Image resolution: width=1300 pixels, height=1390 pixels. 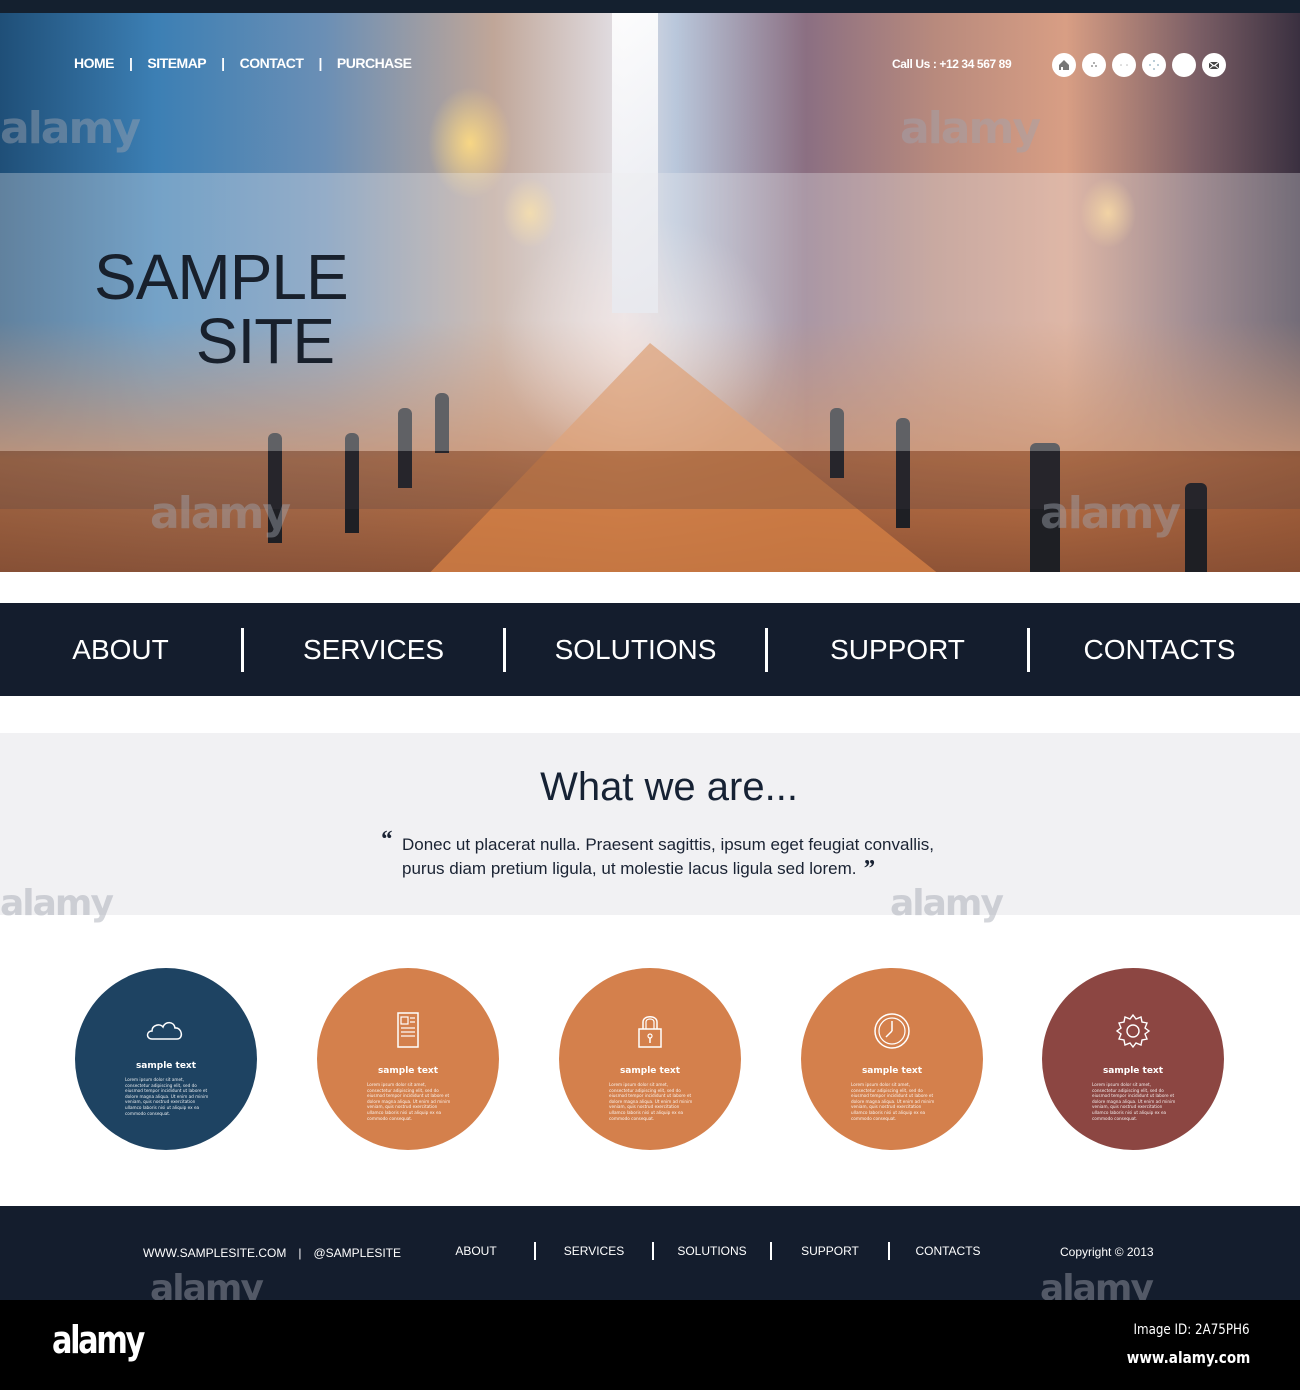 I want to click on site-title: SAMPLE SITE, so click(x=221, y=309).